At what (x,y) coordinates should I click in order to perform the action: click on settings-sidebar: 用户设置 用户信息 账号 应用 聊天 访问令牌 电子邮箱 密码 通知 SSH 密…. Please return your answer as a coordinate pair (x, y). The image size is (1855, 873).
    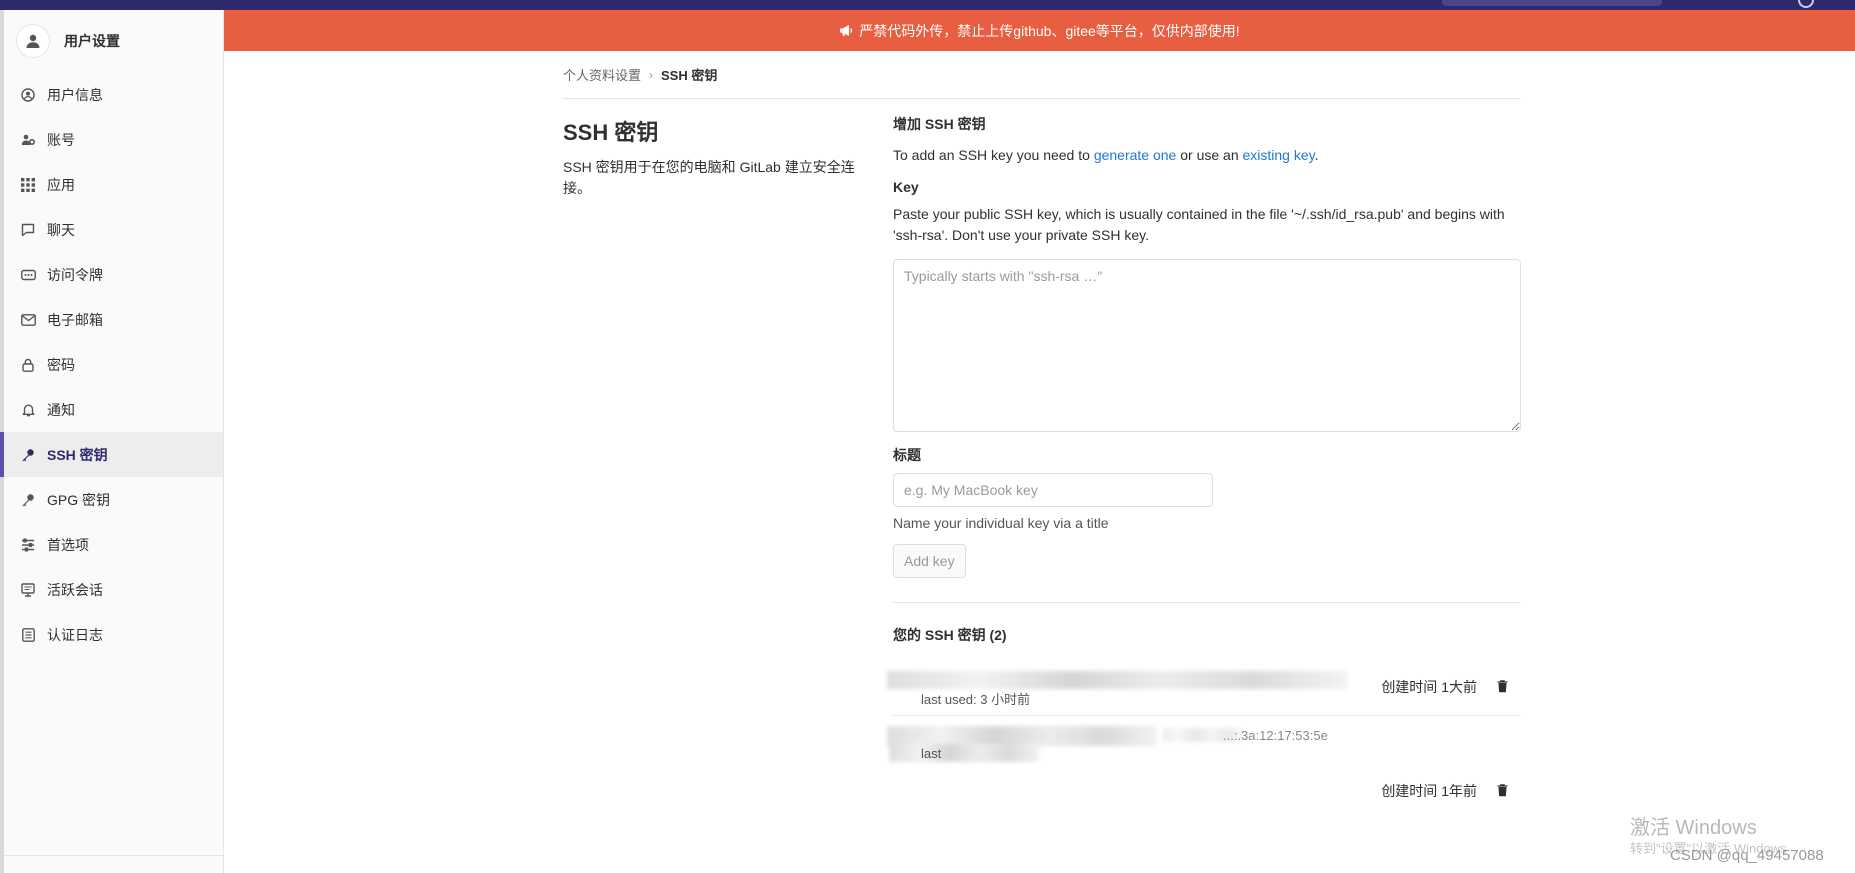
    Looking at the image, I should click on (112, 441).